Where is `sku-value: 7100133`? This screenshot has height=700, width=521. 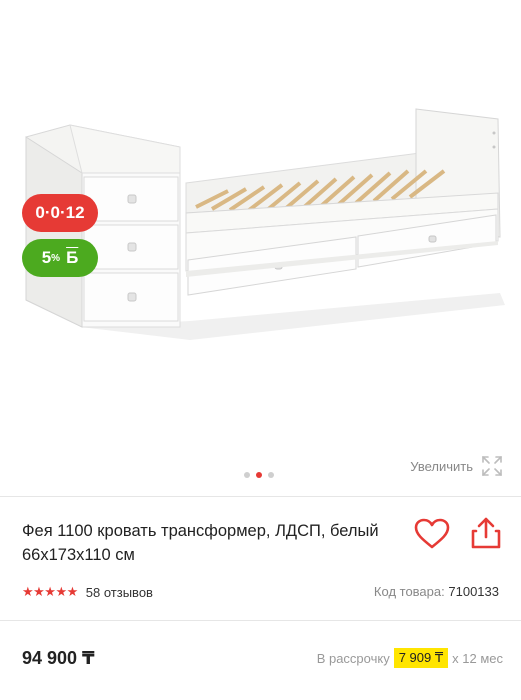 sku-value: 7100133 is located at coordinates (473, 591).